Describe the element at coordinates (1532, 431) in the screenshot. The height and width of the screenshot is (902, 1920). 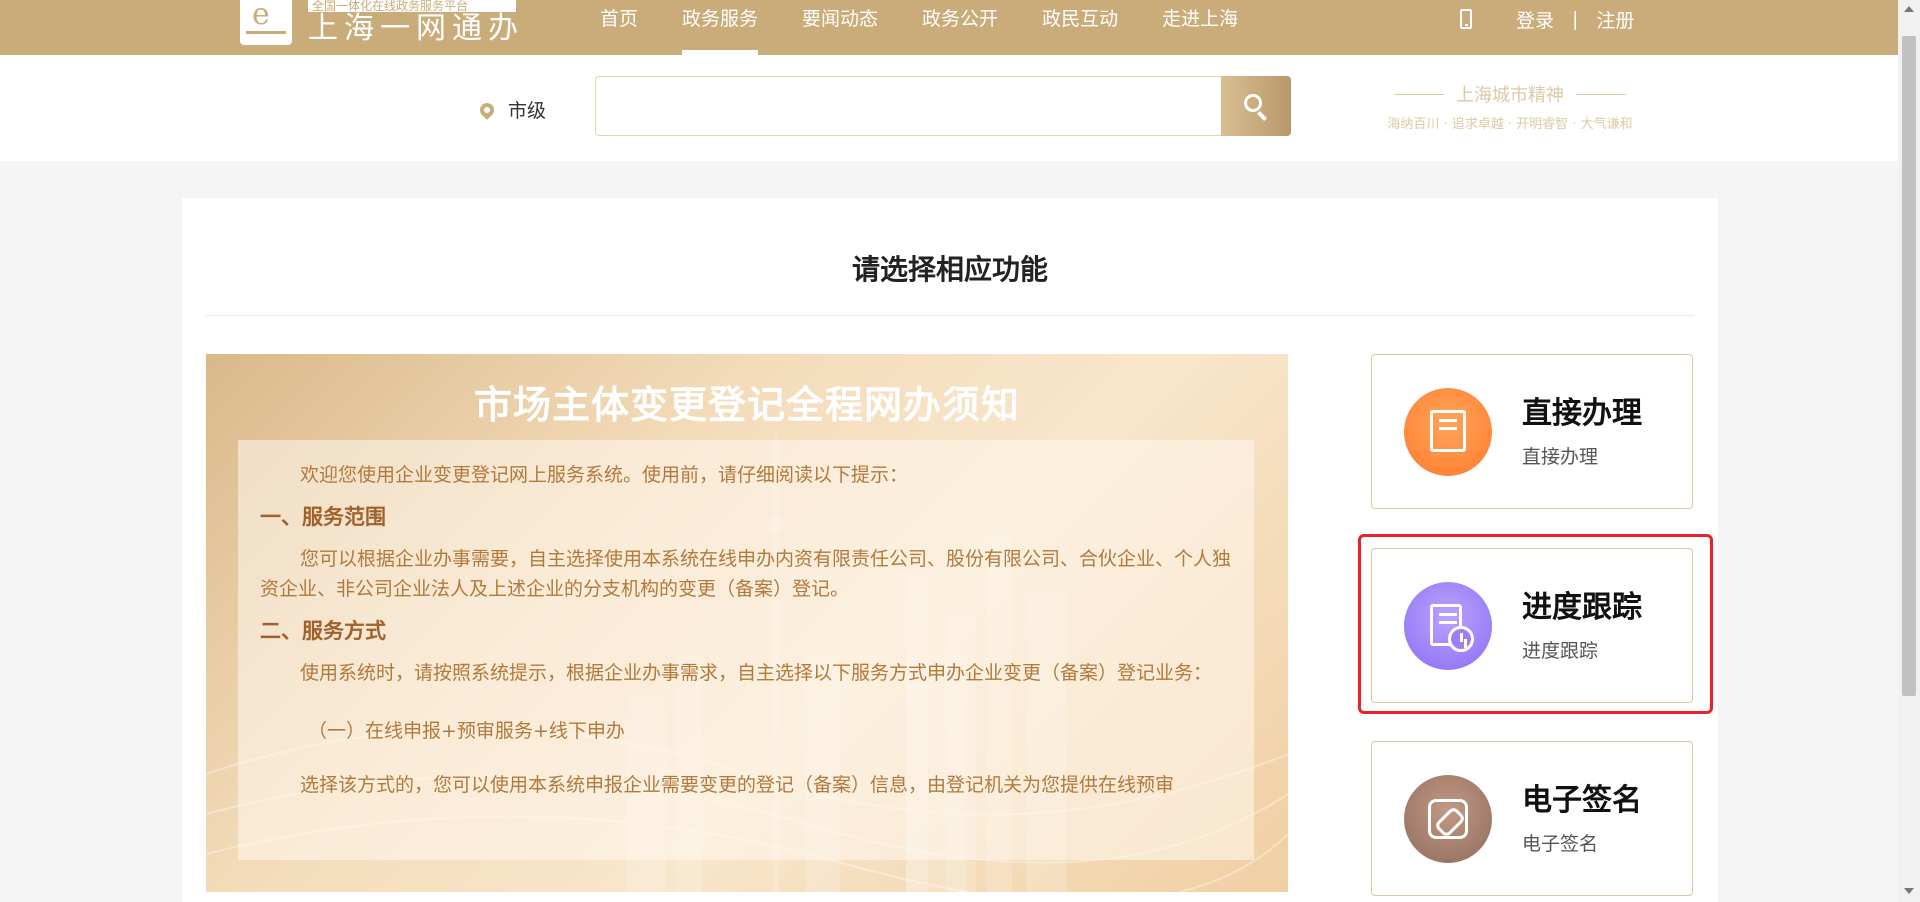
I see `function-direct-handle: 直接办理 直接办理` at that location.